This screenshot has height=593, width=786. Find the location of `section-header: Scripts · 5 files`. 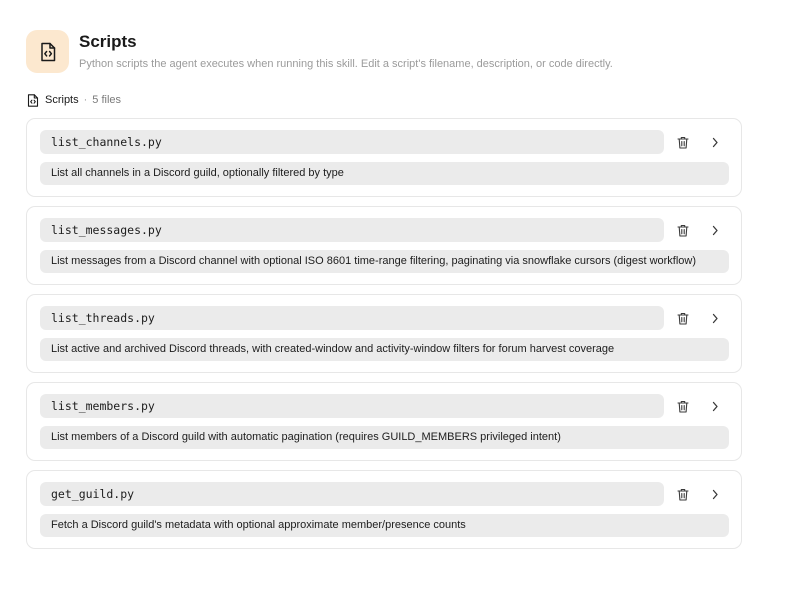

section-header: Scripts · 5 files is located at coordinates (74, 100).